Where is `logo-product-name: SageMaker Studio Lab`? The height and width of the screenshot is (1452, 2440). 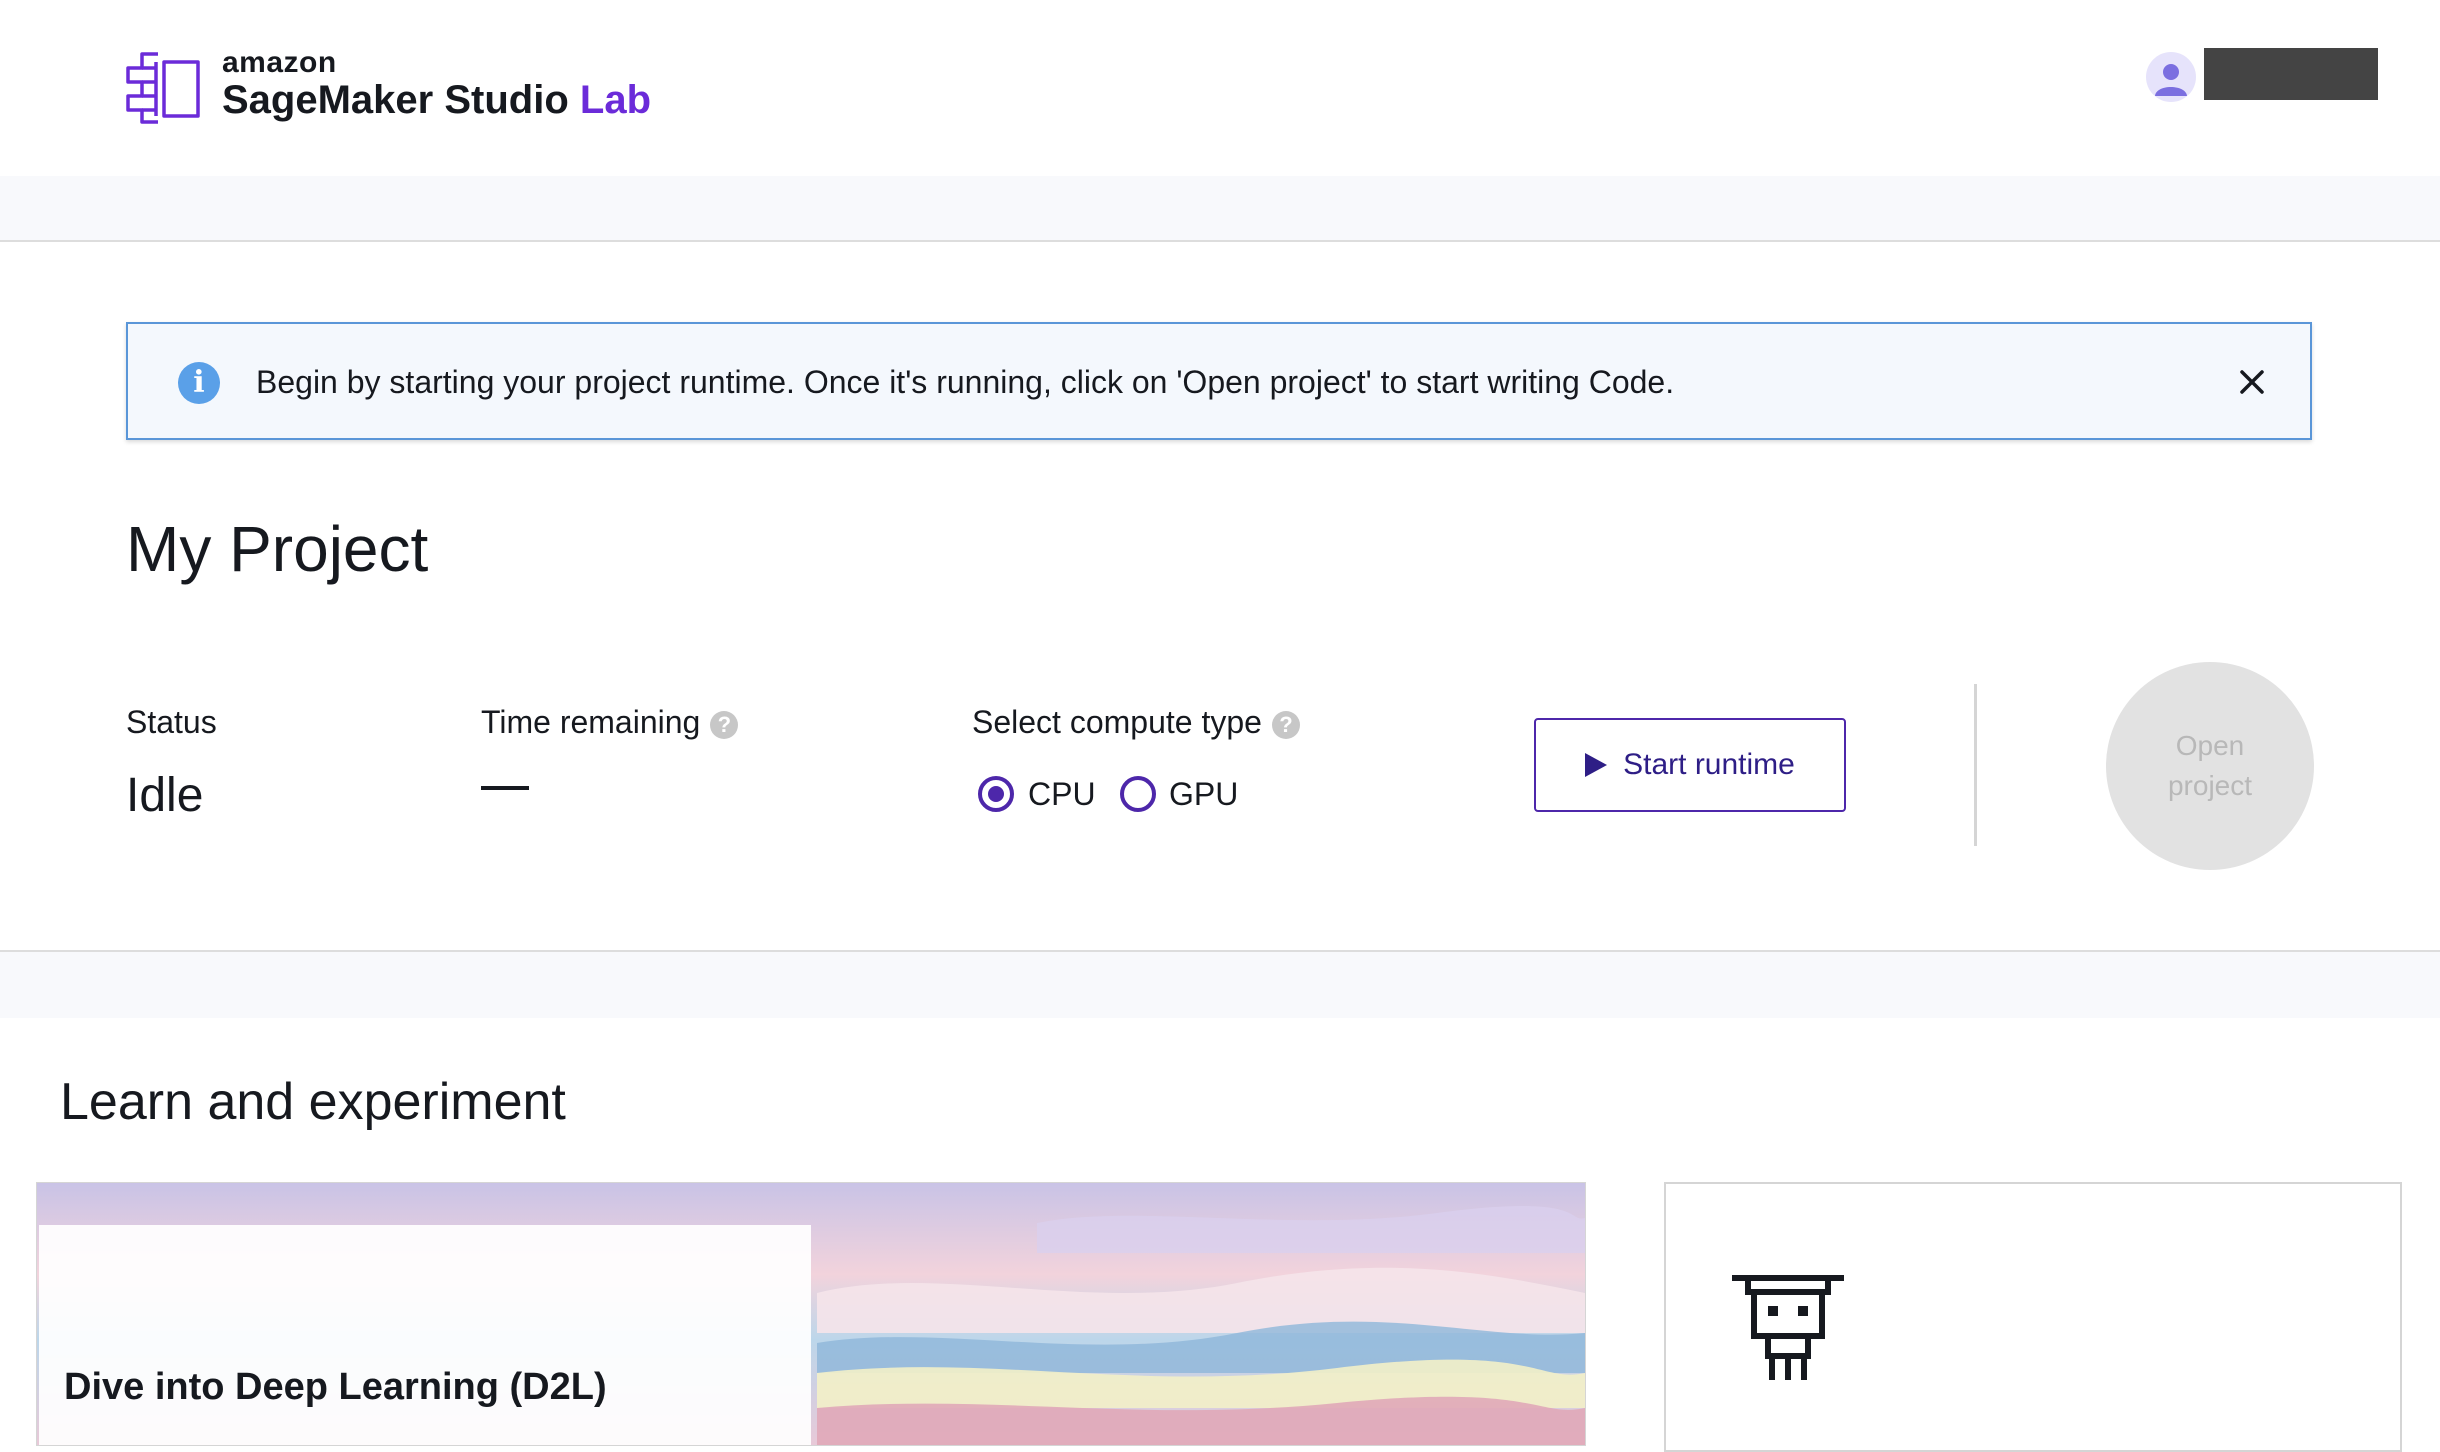 logo-product-name: SageMaker Studio Lab is located at coordinates (436, 100).